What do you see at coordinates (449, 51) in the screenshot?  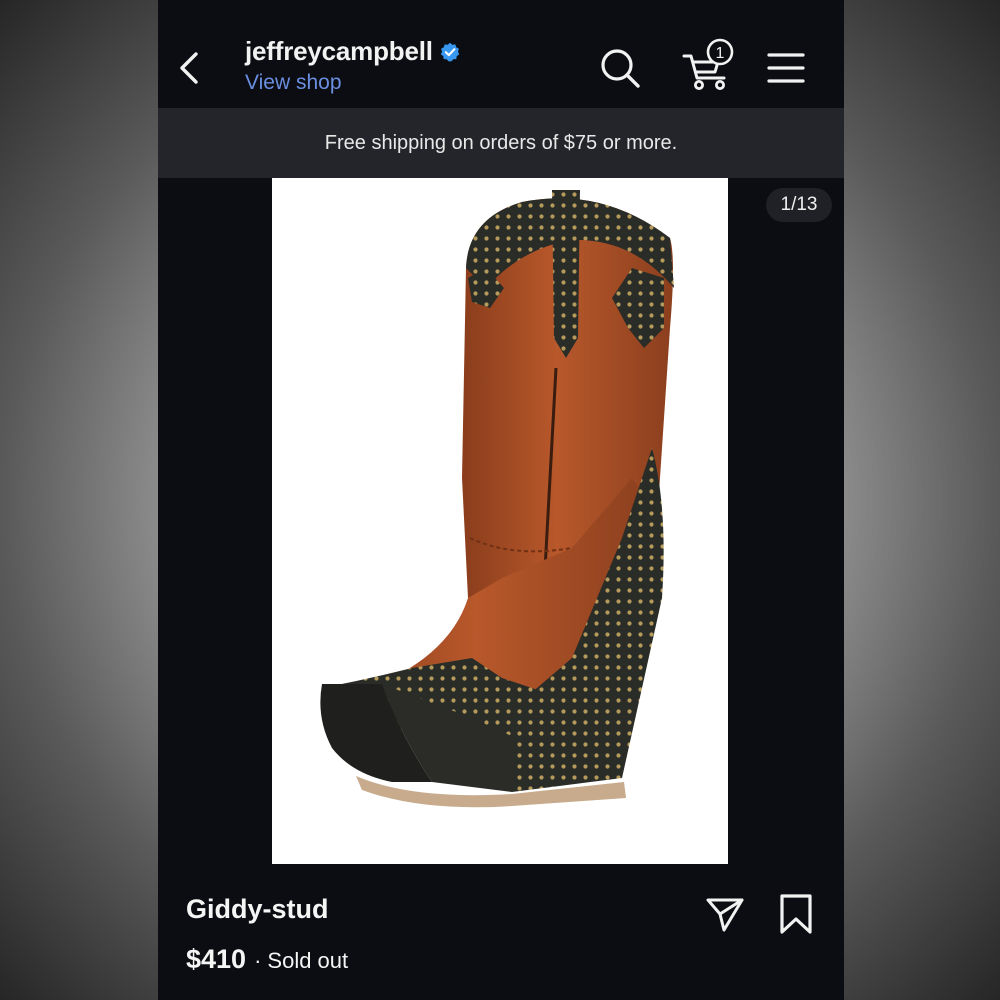 I see `verified-badge-icon` at bounding box center [449, 51].